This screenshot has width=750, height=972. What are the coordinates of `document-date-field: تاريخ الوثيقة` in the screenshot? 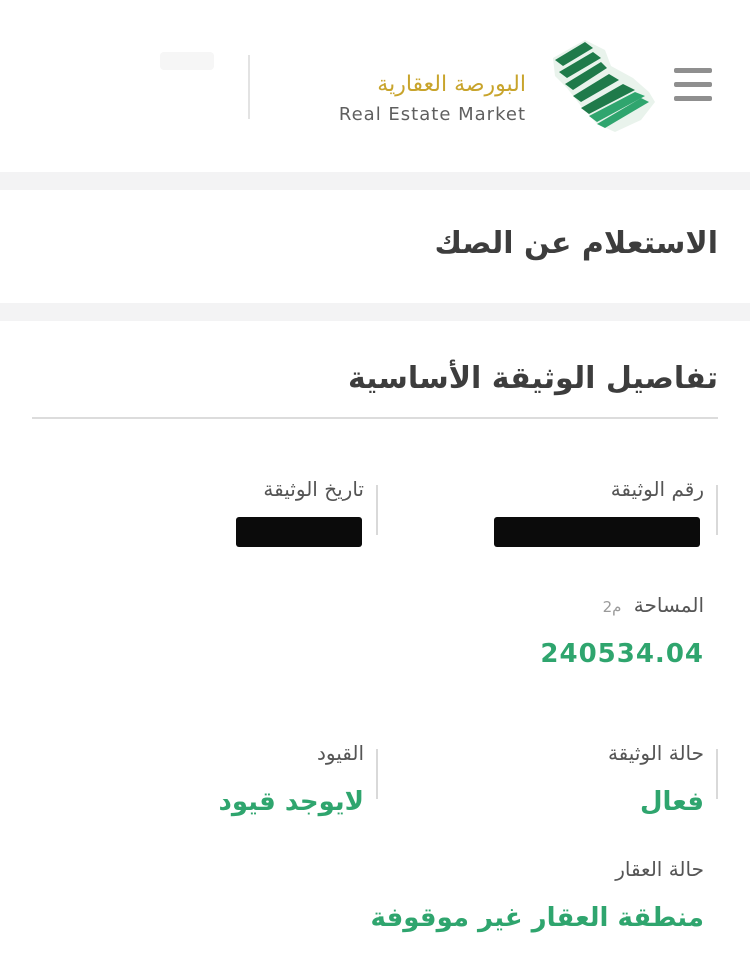 It's located at (228, 517).